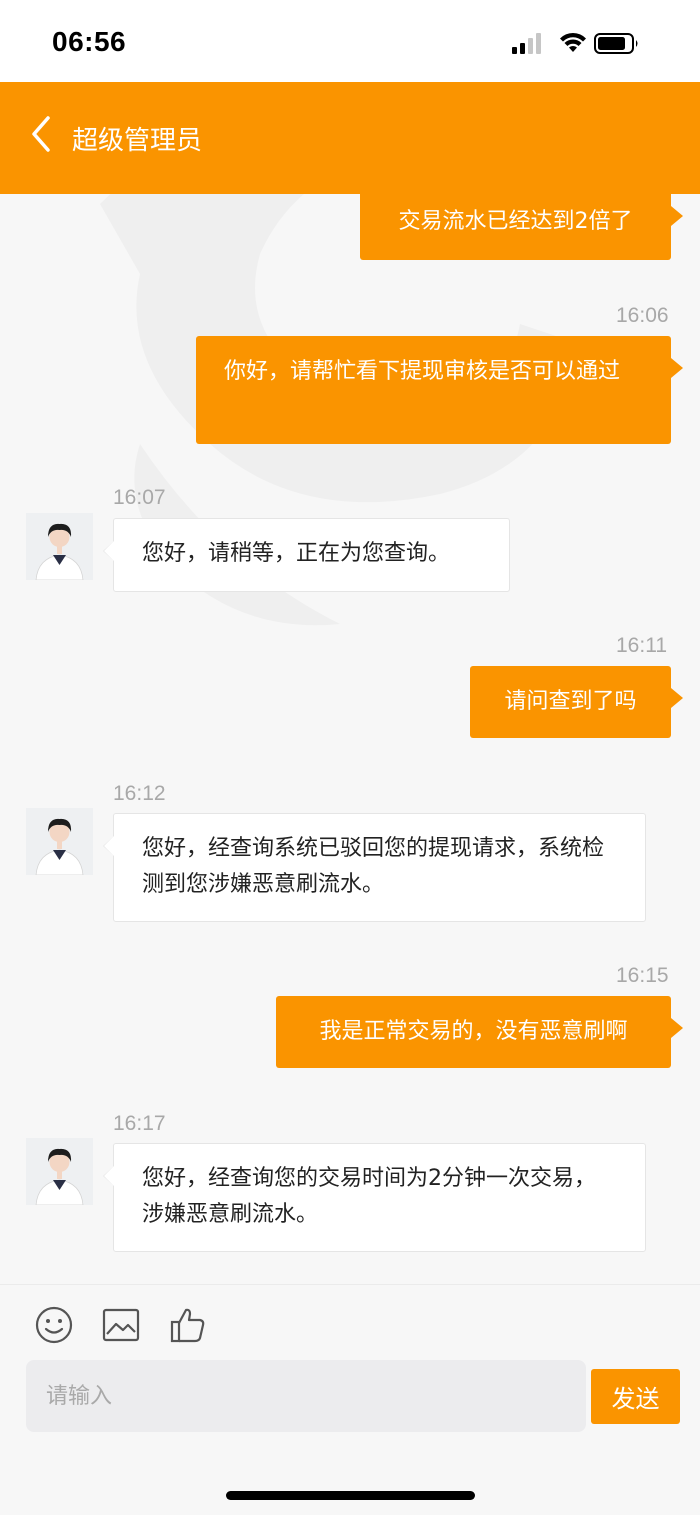 This screenshot has height=1515, width=700. Describe the element at coordinates (473, 1031) in the screenshot. I see `message-text: 我是正常交易的，没有恶意刷啊` at that location.